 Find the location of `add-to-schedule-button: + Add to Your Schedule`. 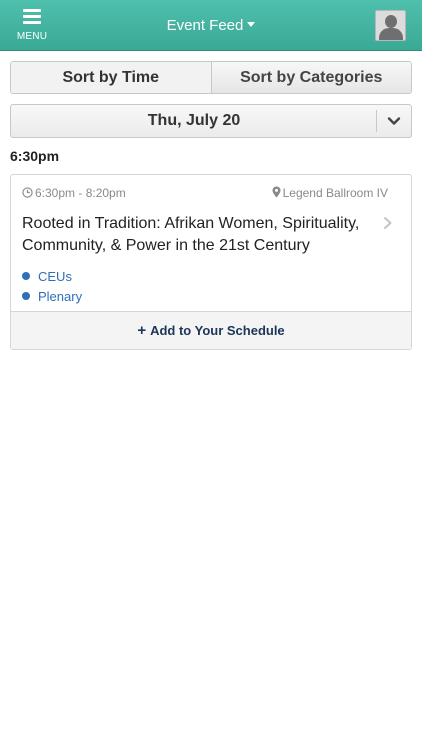

add-to-schedule-button: + Add to Your Schedule is located at coordinates (211, 330).